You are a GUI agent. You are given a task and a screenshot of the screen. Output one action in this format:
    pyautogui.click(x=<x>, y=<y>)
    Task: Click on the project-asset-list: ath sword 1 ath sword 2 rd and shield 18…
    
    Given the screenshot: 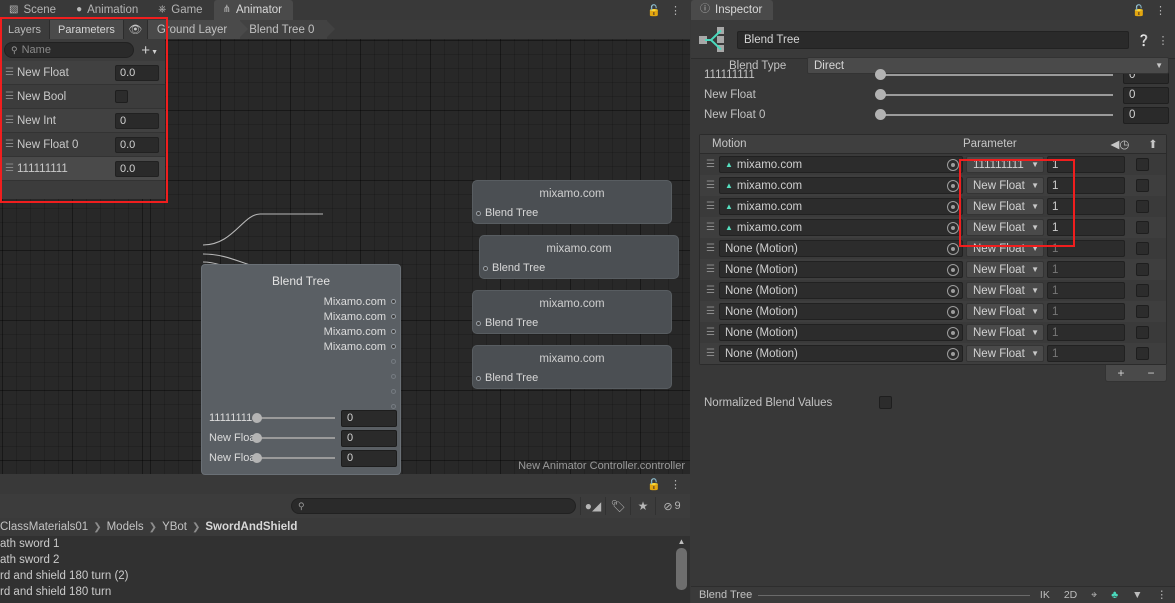 What is the action you would take?
    pyautogui.click(x=345, y=569)
    